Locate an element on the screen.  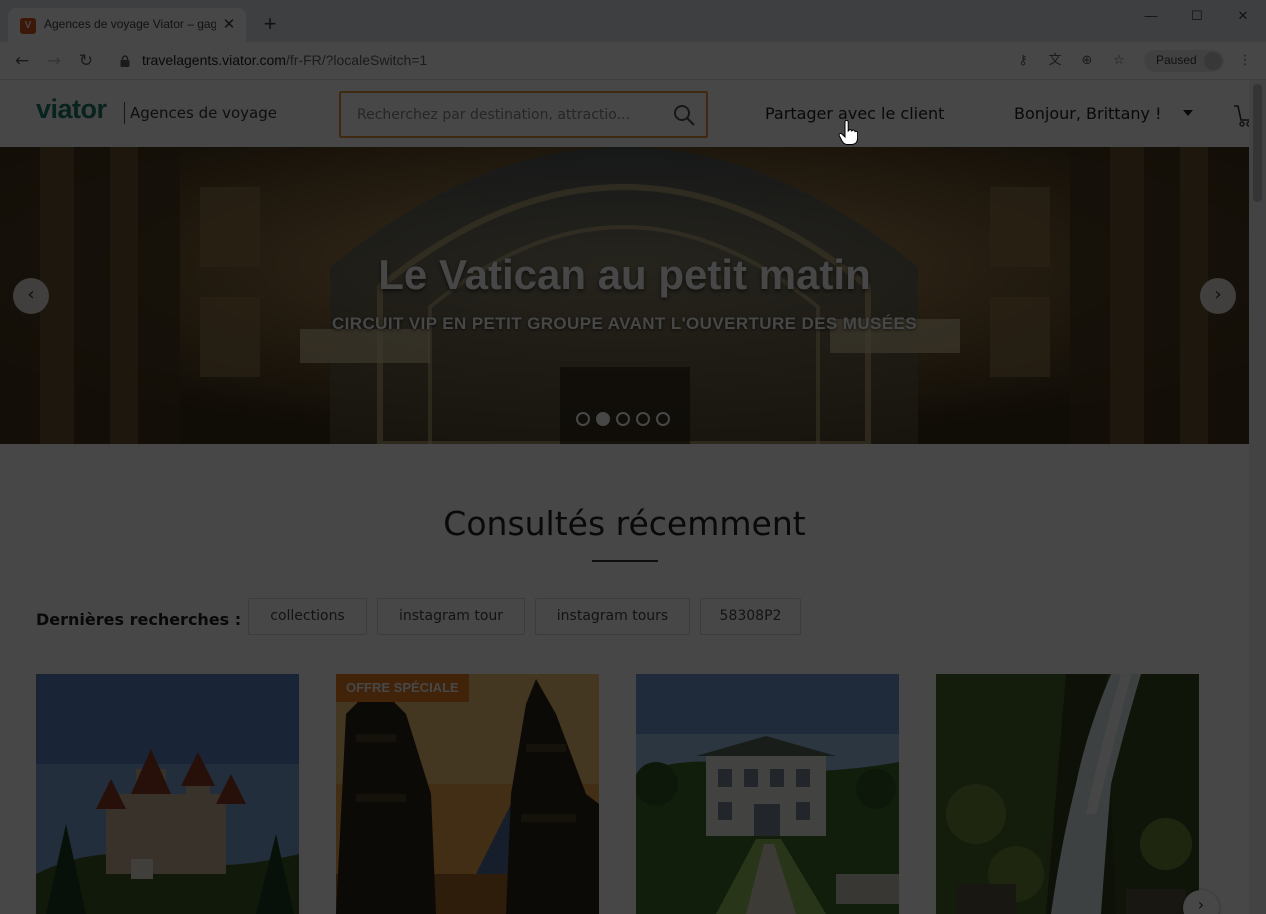
castle-photo is located at coordinates (167, 794).